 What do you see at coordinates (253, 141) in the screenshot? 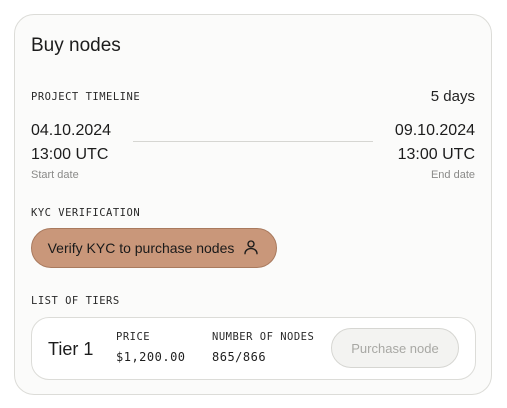
I see `timeline-divider` at bounding box center [253, 141].